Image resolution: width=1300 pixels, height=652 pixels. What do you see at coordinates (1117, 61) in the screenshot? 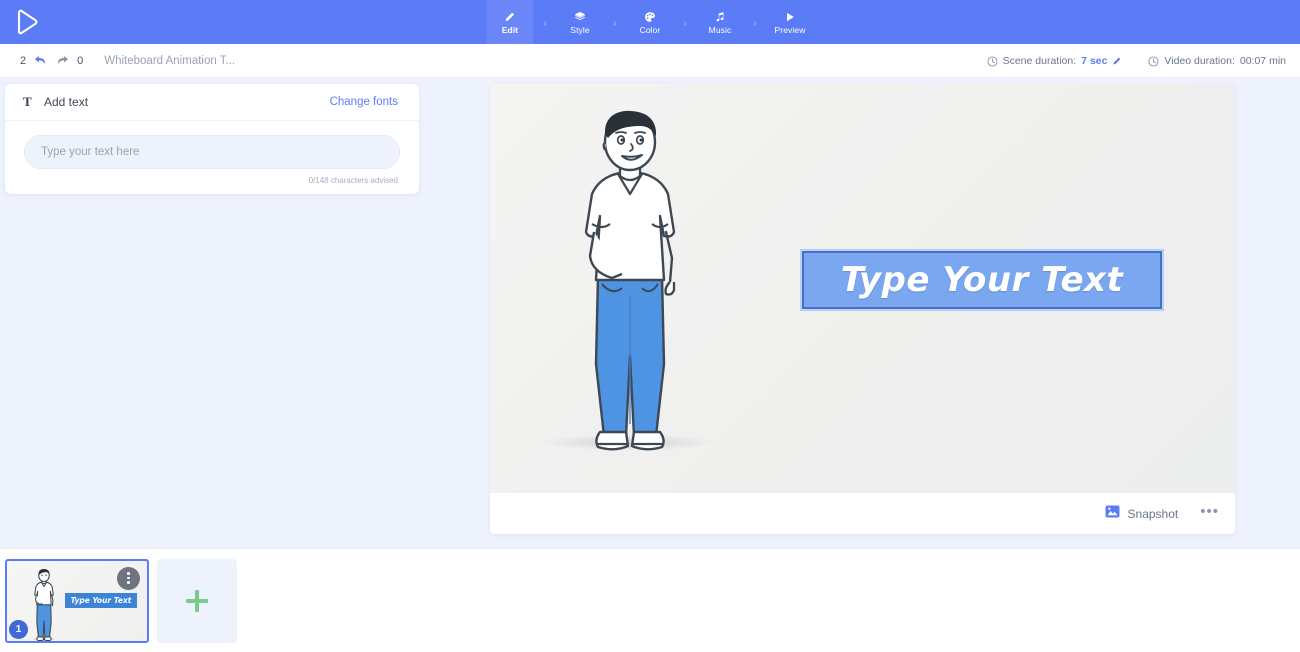
I see `pencil-edit-icon` at bounding box center [1117, 61].